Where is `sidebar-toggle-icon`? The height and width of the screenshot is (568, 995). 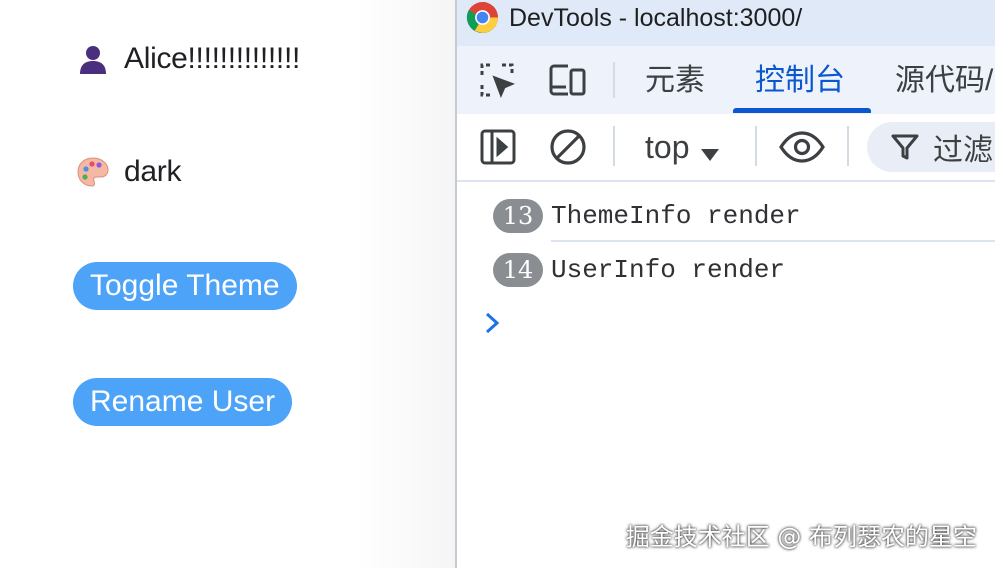
sidebar-toggle-icon is located at coordinates (498, 147).